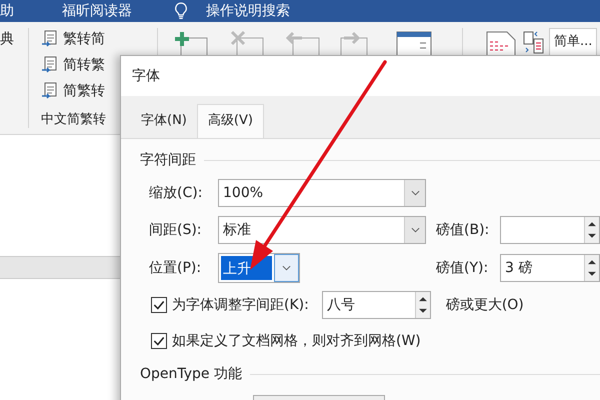 The height and width of the screenshot is (400, 600). I want to click on field-label: 磅或更大(O), so click(485, 305).